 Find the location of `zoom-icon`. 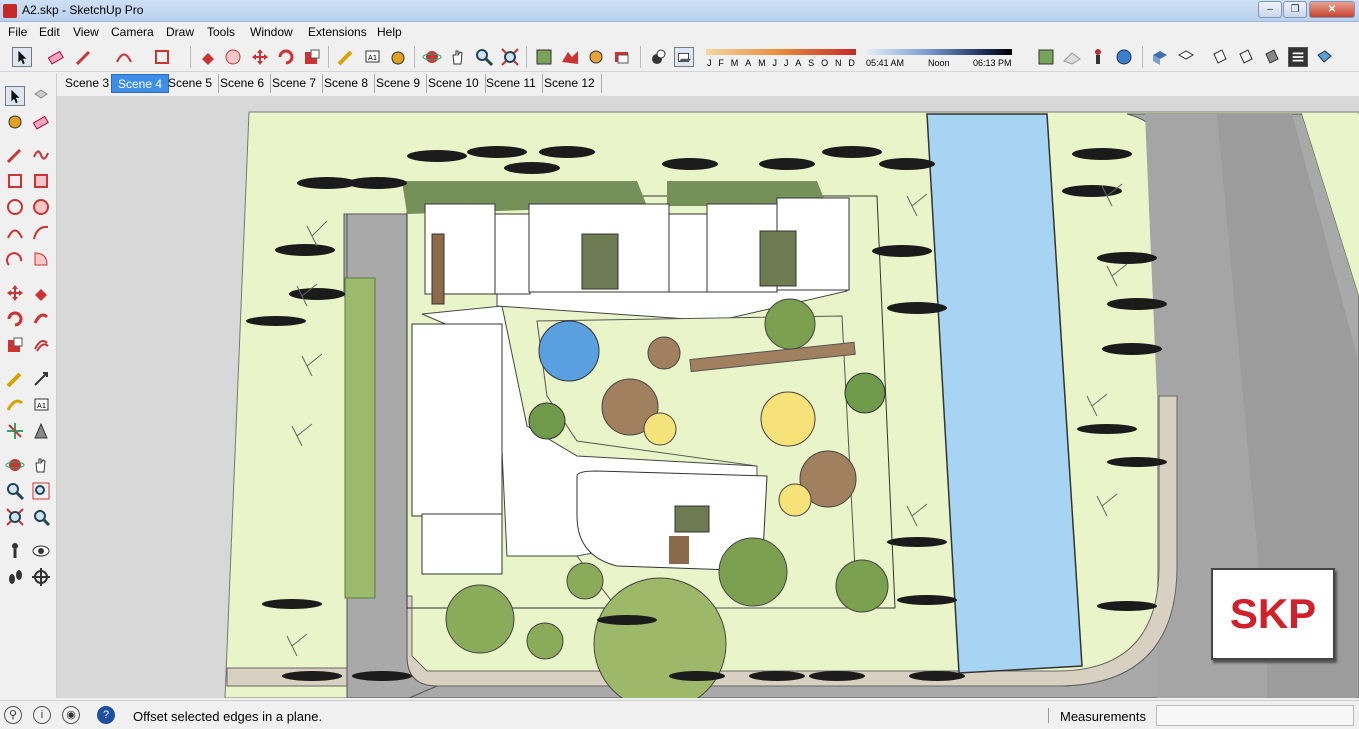

zoom-icon is located at coordinates (484, 57).